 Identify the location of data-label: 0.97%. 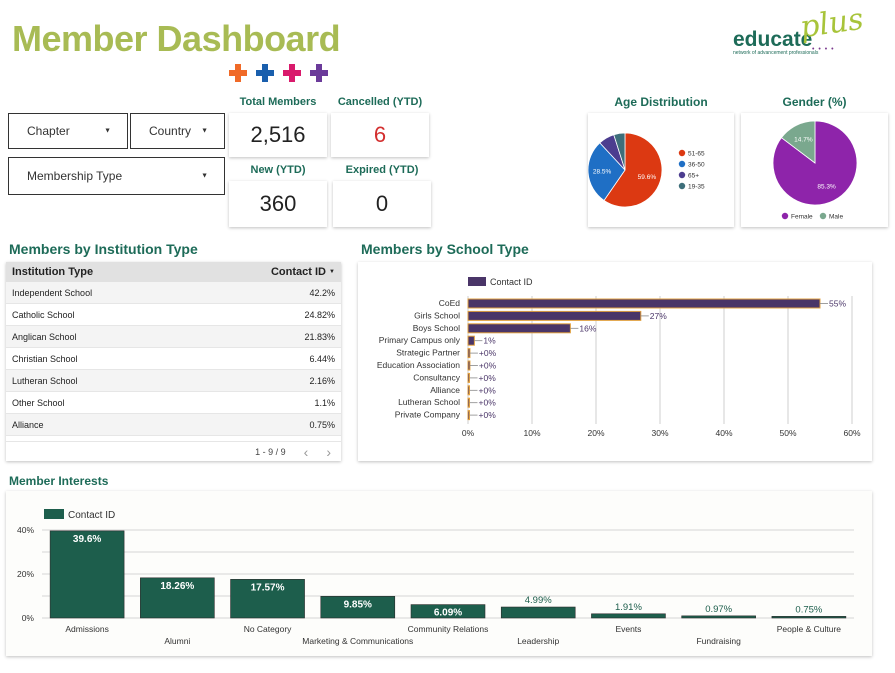
(718, 609).